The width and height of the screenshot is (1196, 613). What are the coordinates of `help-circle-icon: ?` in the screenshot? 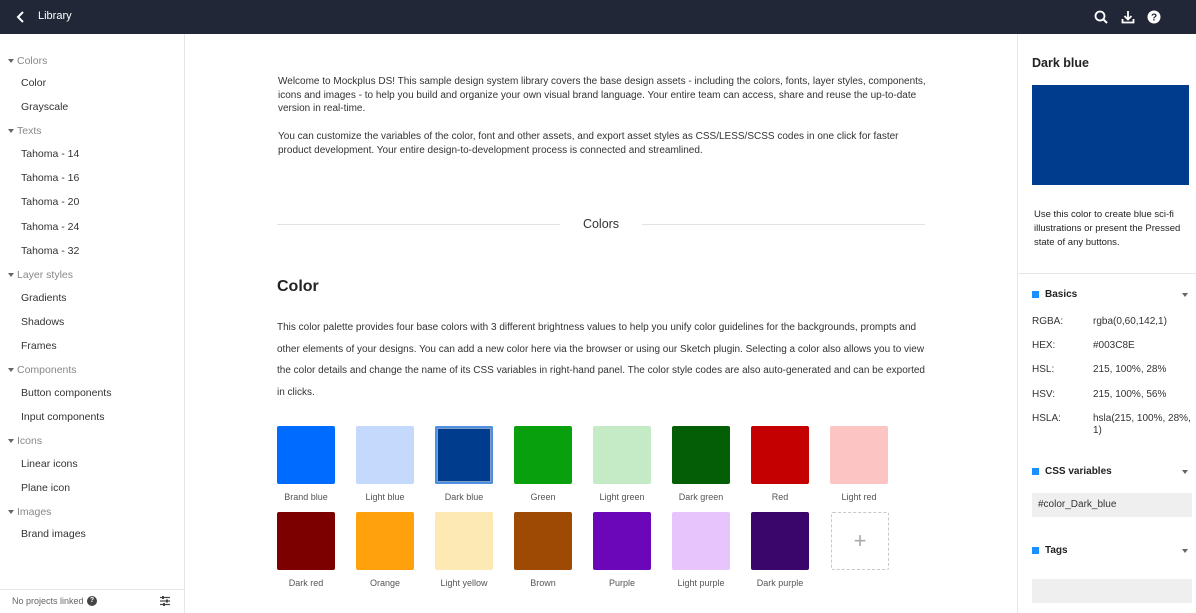 It's located at (92, 601).